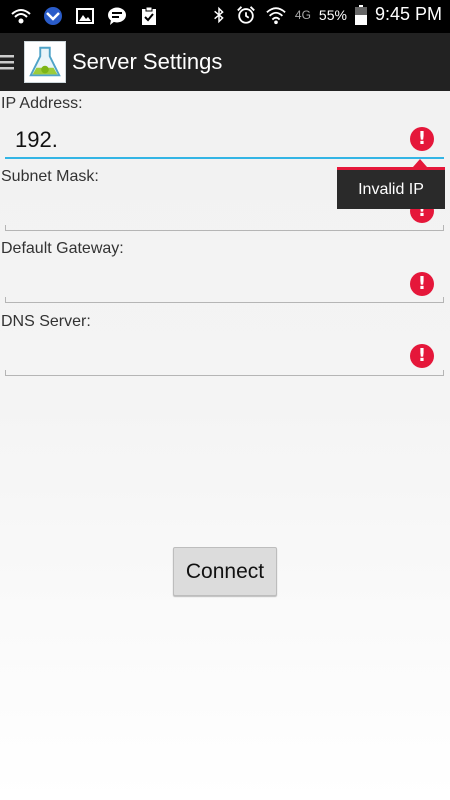 The width and height of the screenshot is (450, 800). What do you see at coordinates (225, 62) in the screenshot?
I see `action-bar: Server Settings` at bounding box center [225, 62].